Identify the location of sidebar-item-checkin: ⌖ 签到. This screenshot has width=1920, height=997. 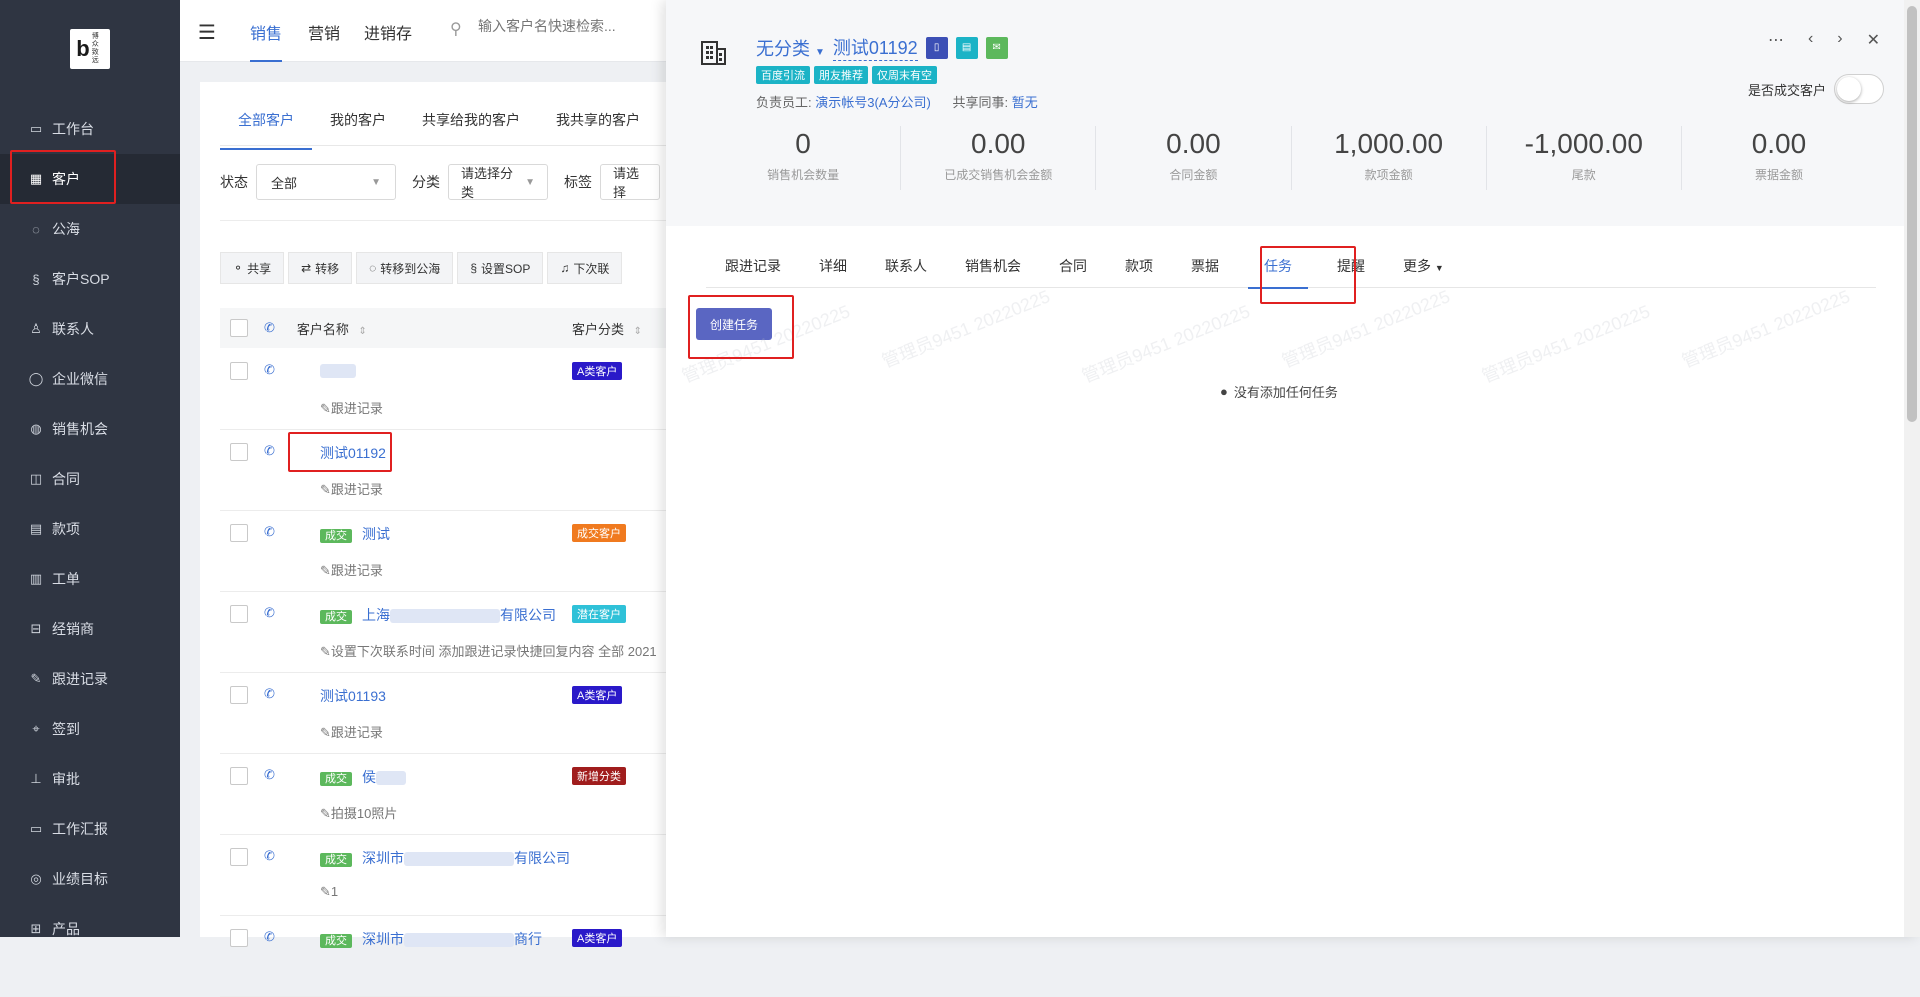
(90, 729).